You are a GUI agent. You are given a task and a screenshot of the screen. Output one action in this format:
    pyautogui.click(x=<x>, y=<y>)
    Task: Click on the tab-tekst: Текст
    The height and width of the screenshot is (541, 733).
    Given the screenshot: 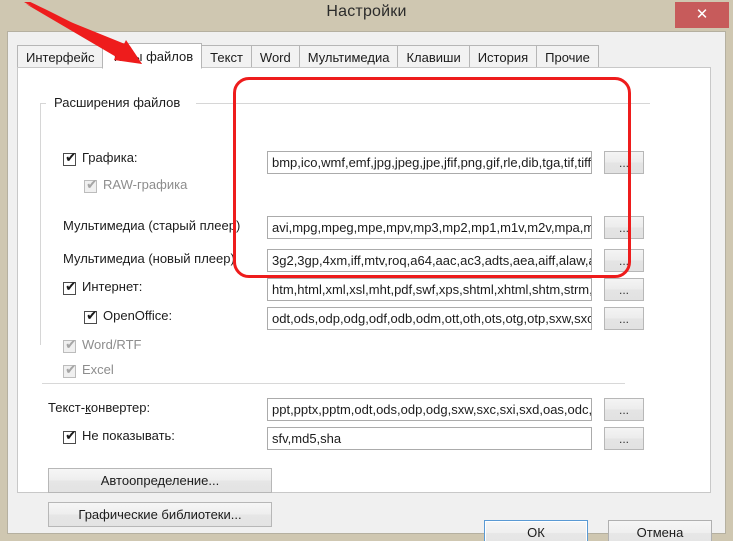 What is the action you would take?
    pyautogui.click(x=226, y=56)
    